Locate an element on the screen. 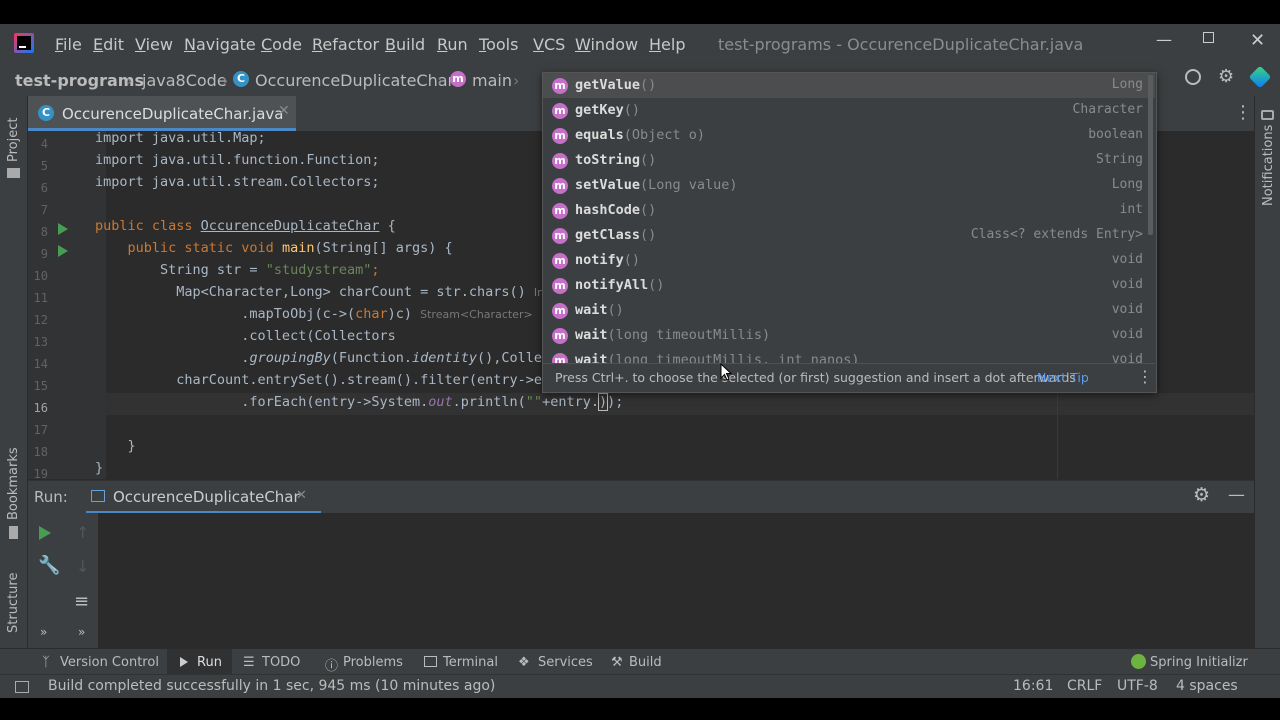  tab-occurence-duplicate-char: C OccurenceDuplicateChar.java ✕ is located at coordinates (162, 113).